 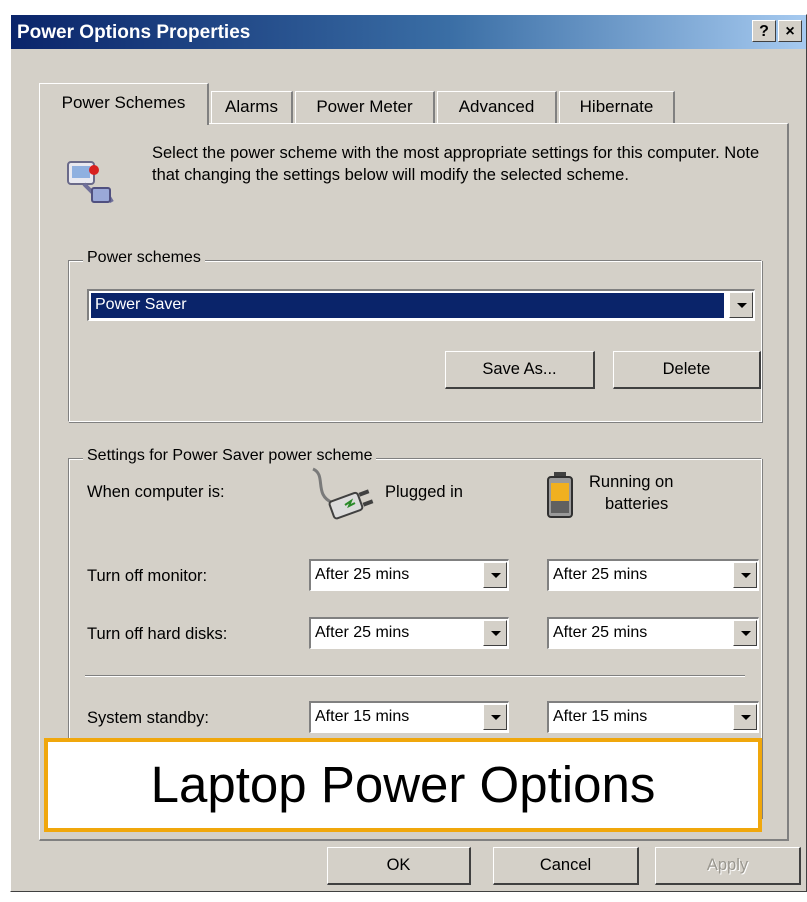 What do you see at coordinates (790, 31) in the screenshot?
I see `close-button: ×` at bounding box center [790, 31].